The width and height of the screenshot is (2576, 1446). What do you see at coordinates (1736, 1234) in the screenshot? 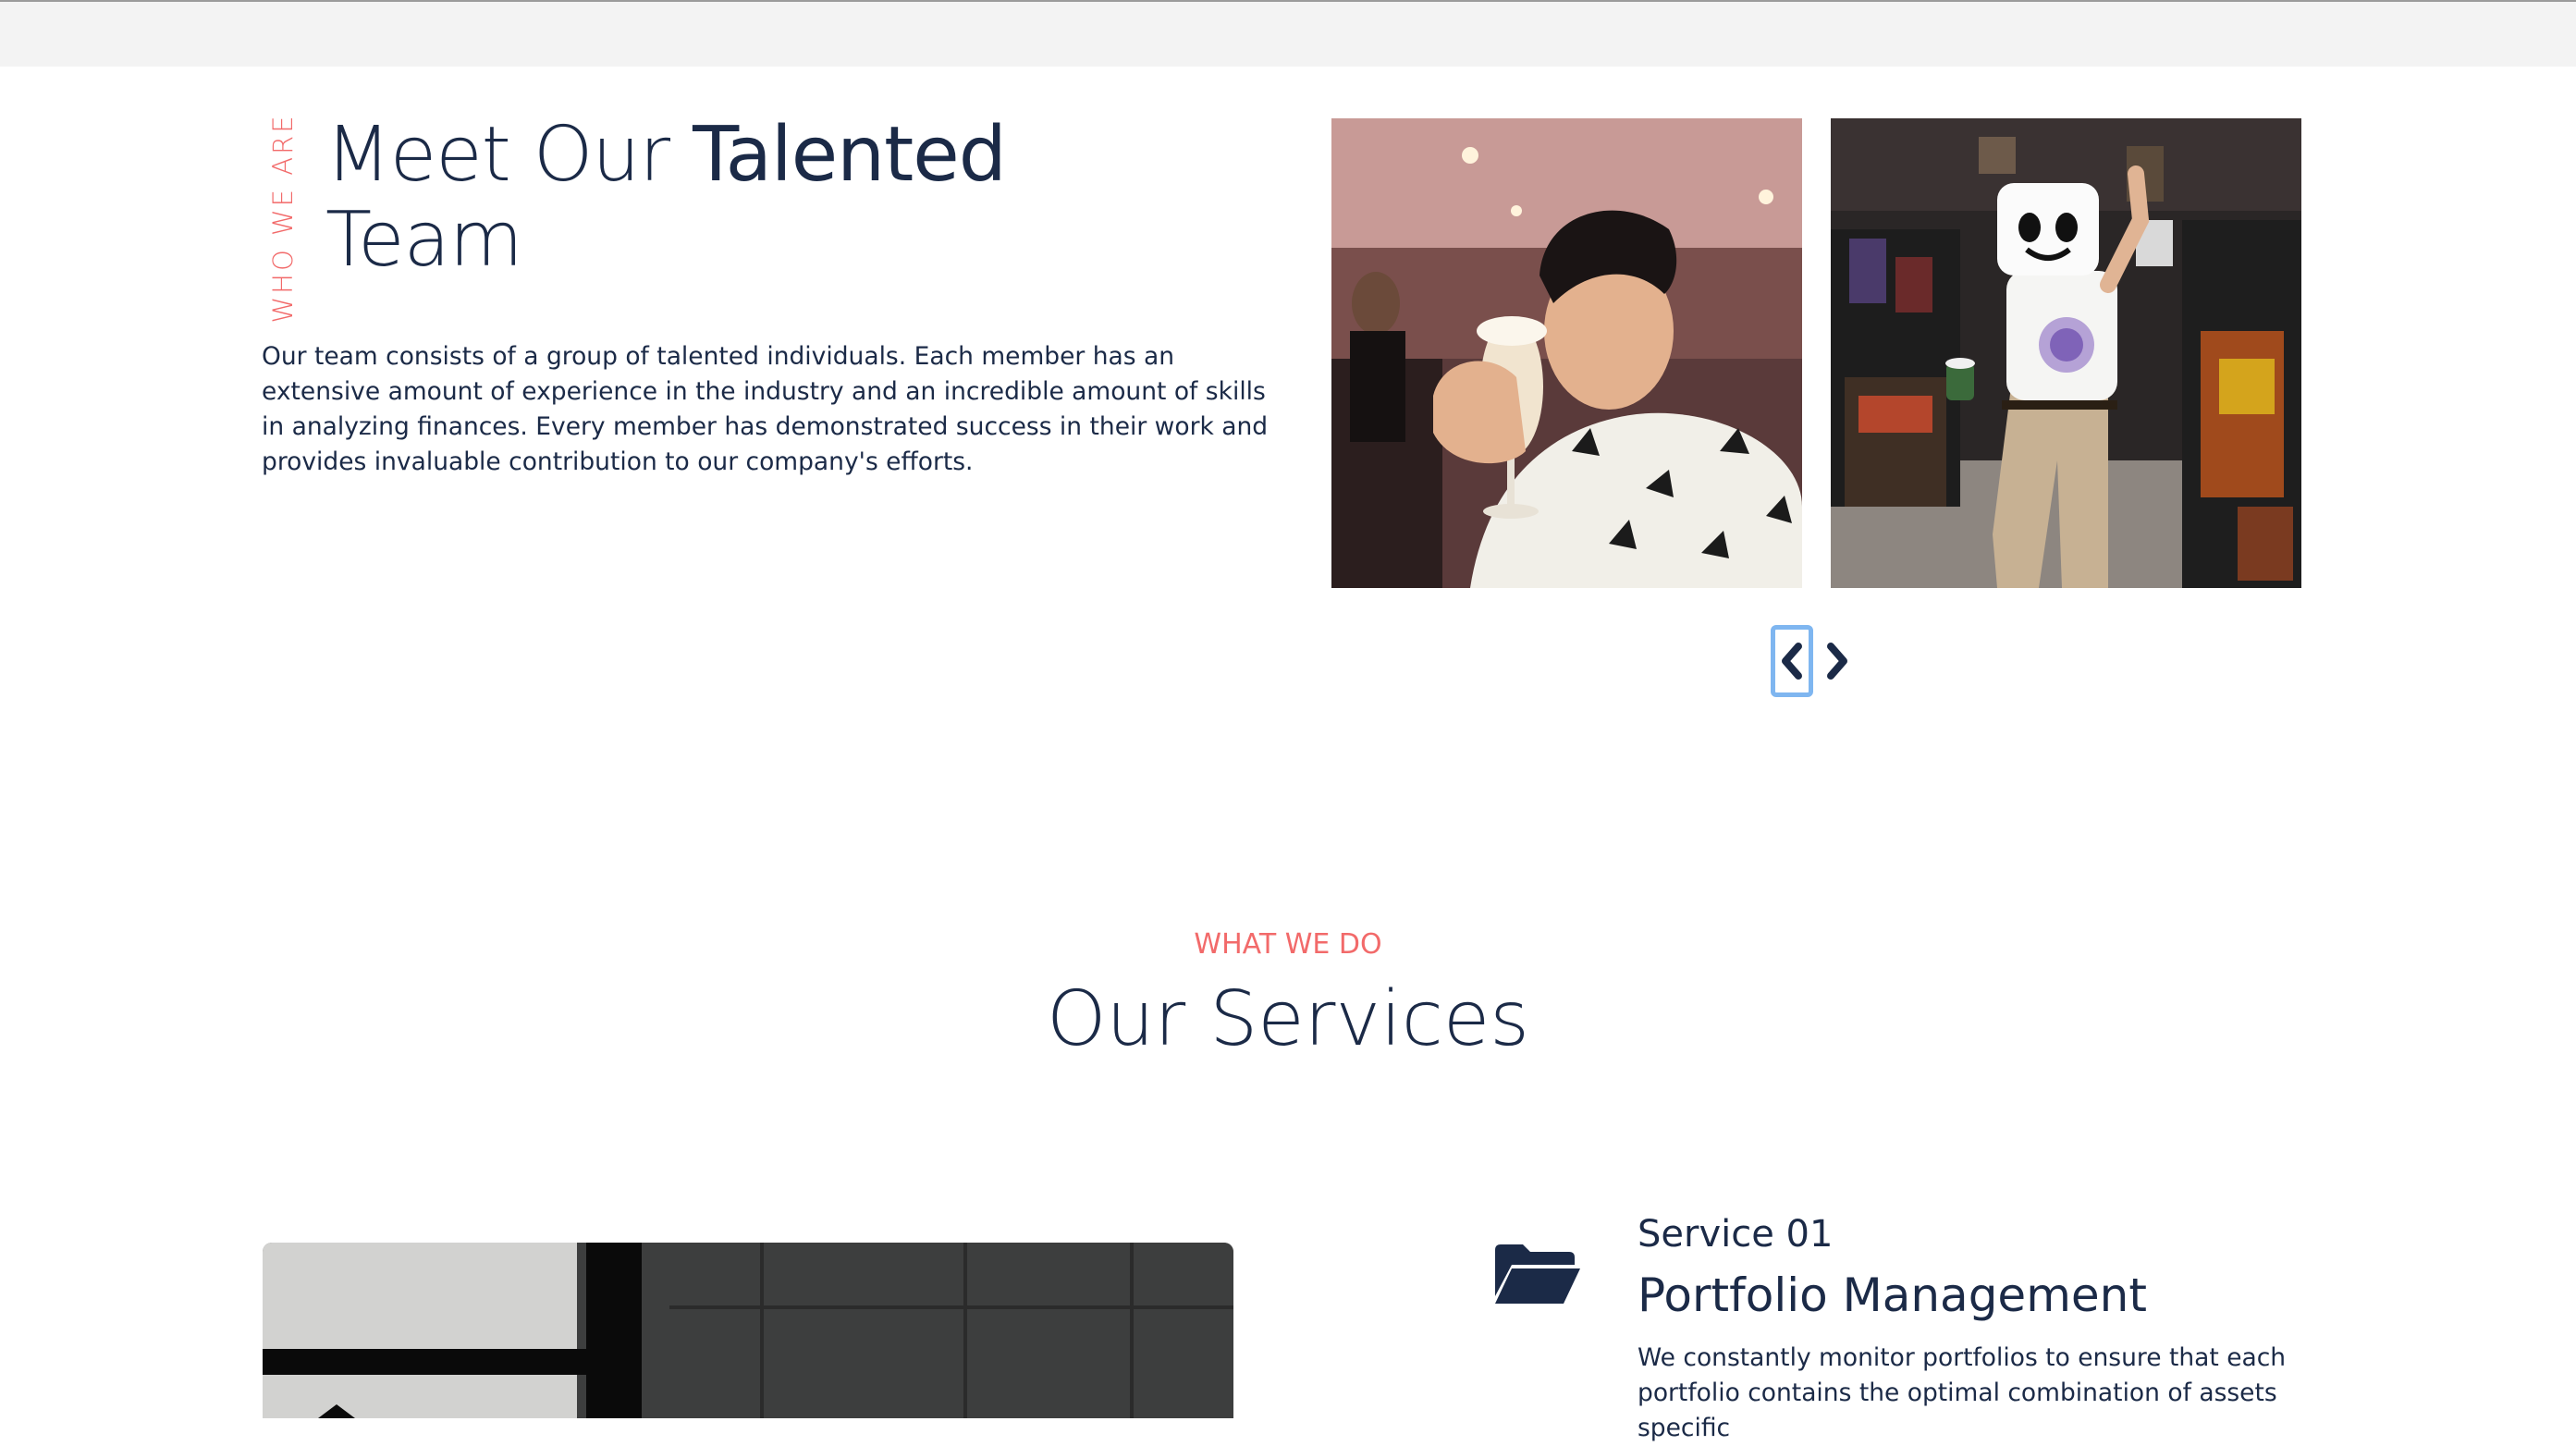
I see `service-number: Service 01` at bounding box center [1736, 1234].